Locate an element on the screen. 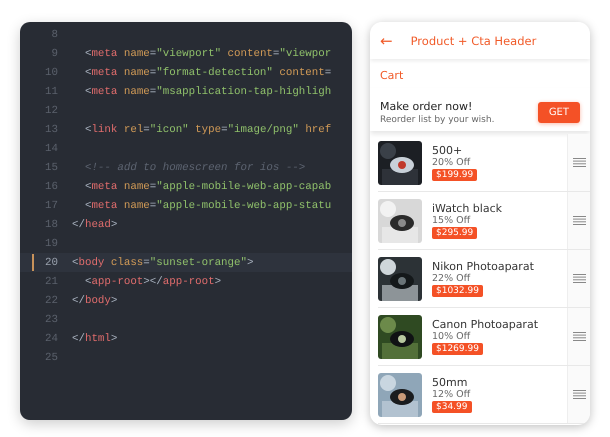  product-name: iWatch black is located at coordinates (467, 208).